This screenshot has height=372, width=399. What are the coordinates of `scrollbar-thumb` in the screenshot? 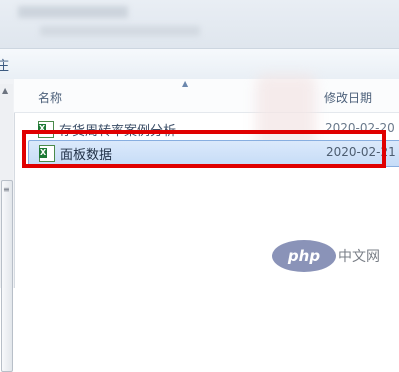 It's located at (7, 276).